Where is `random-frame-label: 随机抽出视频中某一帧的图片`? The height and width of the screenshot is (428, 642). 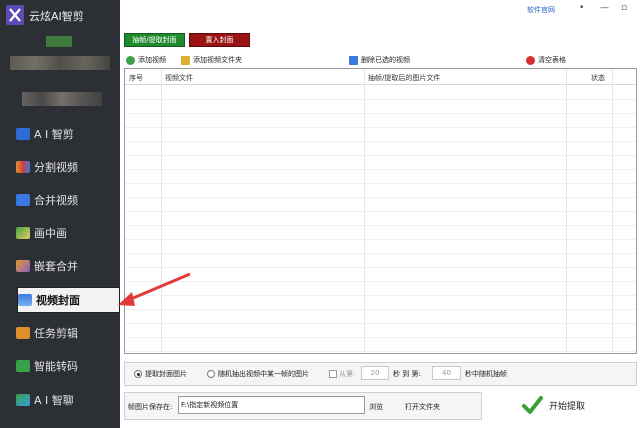 random-frame-label: 随机抽出视频中某一帧的图片 is located at coordinates (263, 374).